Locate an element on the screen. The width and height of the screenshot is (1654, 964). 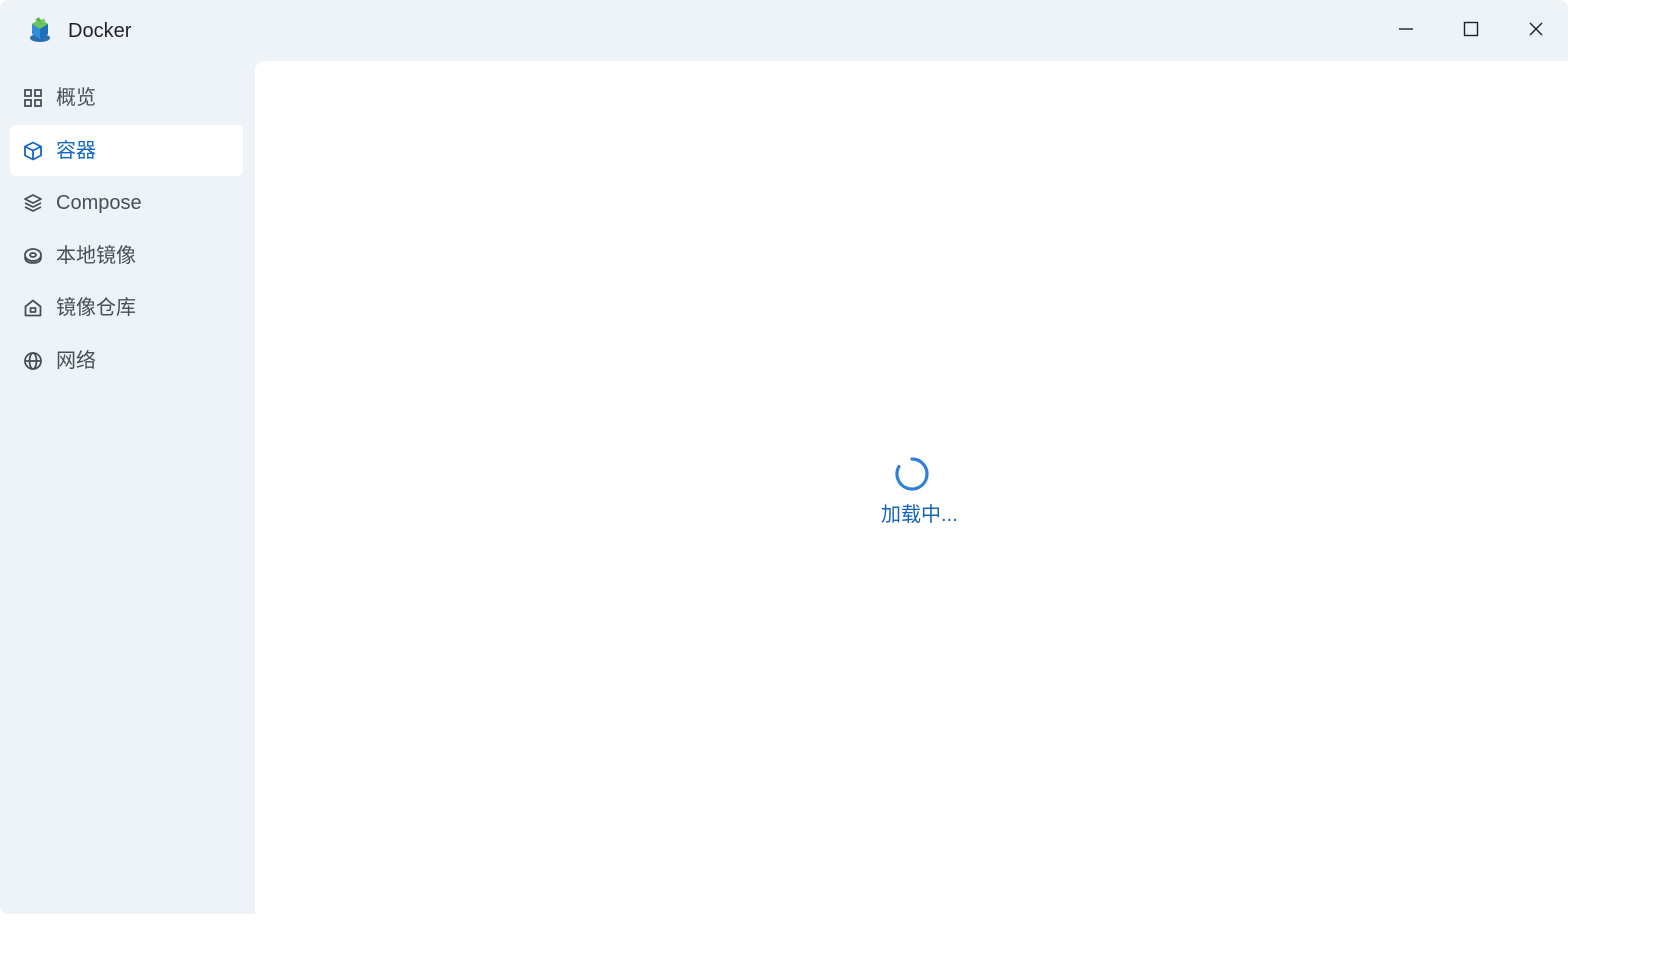
home-icon is located at coordinates (33, 308).